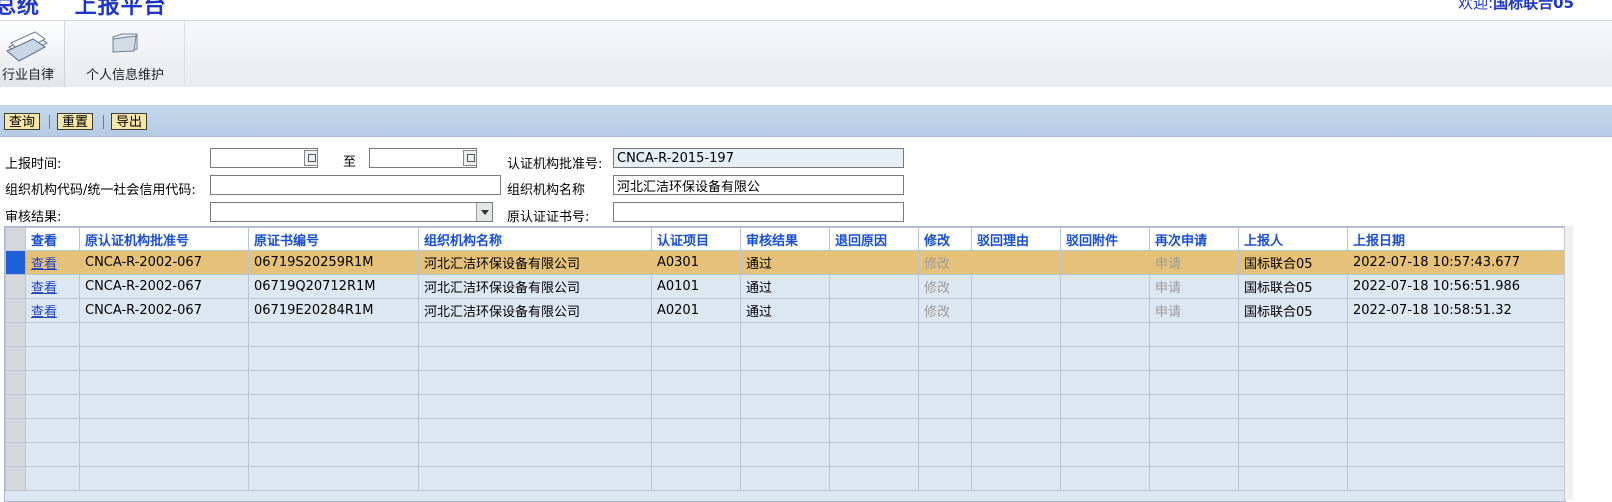  What do you see at coordinates (758, 158) in the screenshot?
I see `approval-no-input` at bounding box center [758, 158].